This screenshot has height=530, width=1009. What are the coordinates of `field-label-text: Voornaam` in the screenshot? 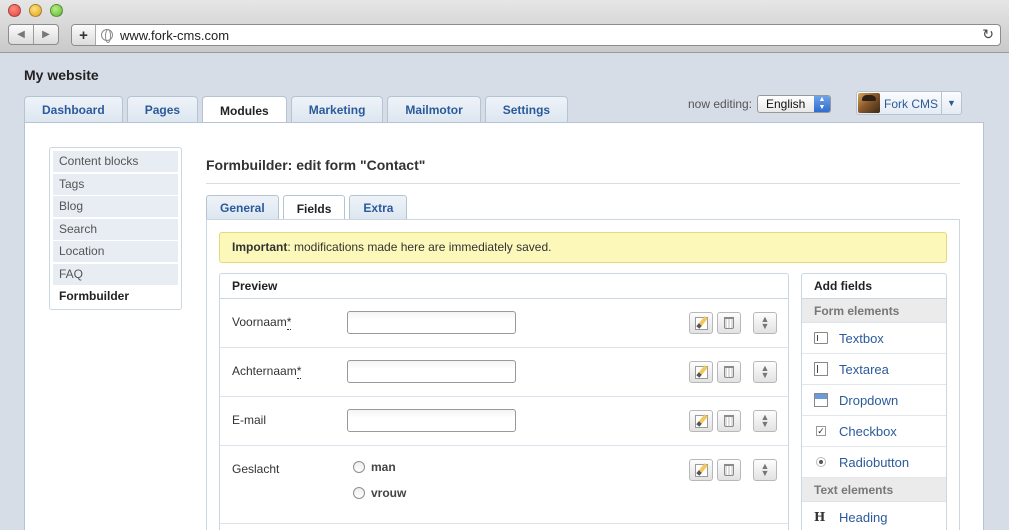 It's located at (259, 322).